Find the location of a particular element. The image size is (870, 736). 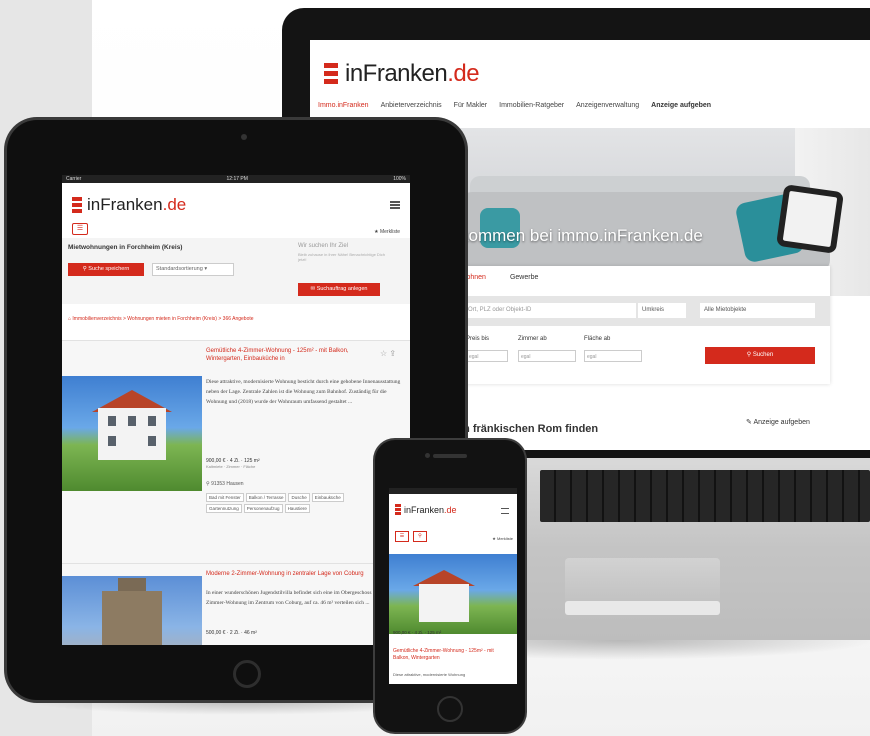

tag: Einbauküche is located at coordinates (327, 497).